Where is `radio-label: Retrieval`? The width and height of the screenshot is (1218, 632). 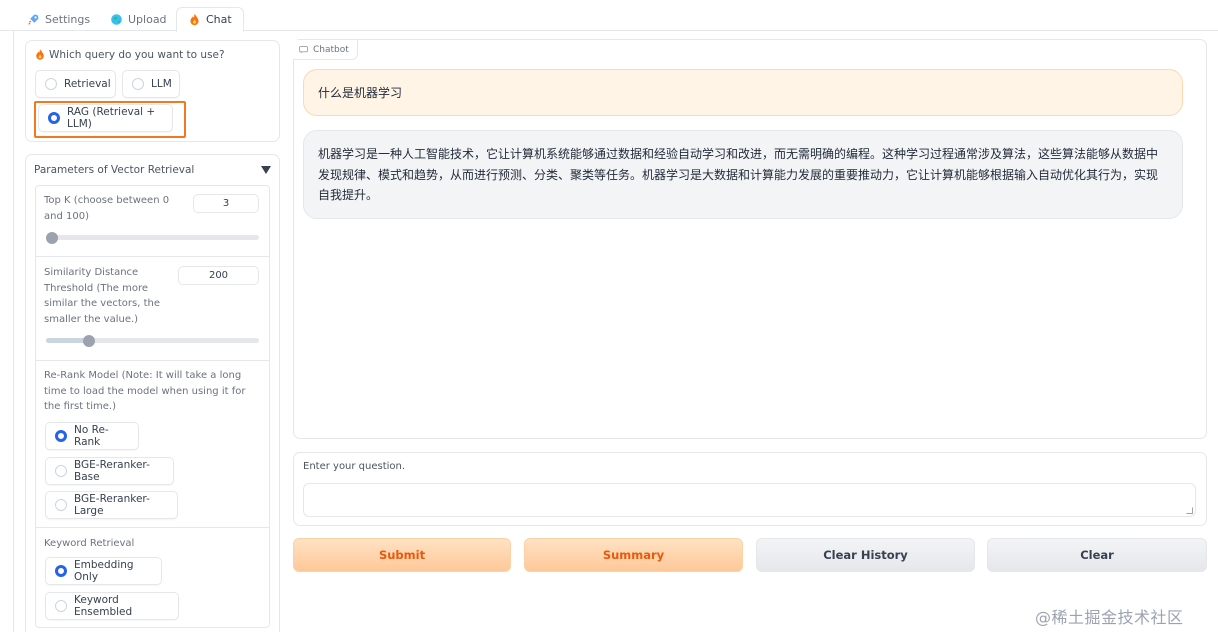
radio-label: Retrieval is located at coordinates (87, 84).